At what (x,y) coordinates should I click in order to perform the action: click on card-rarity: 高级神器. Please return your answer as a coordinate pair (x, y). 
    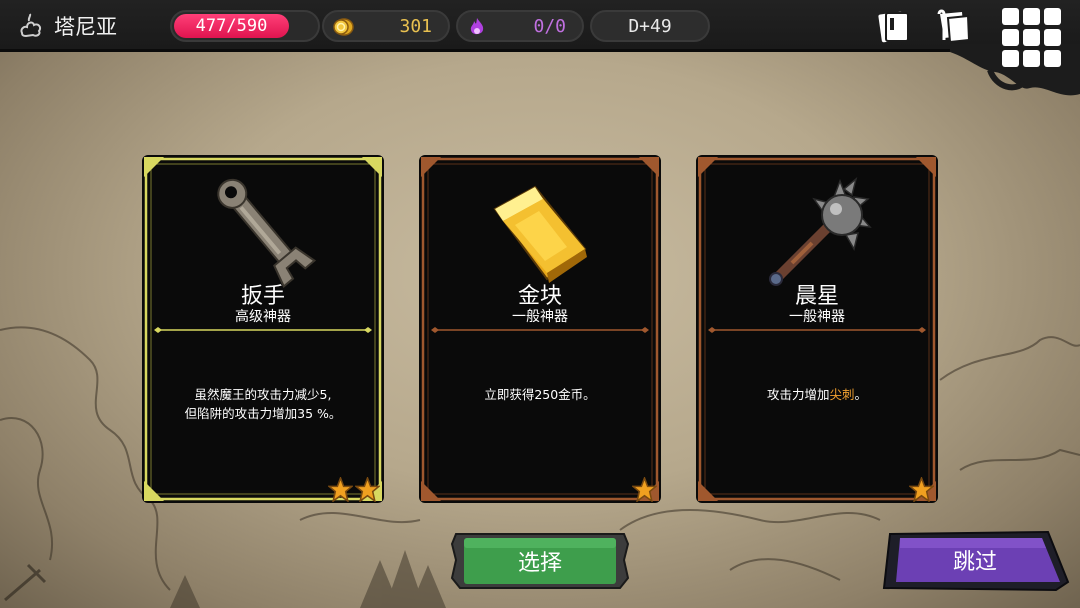
    Looking at the image, I should click on (263, 317).